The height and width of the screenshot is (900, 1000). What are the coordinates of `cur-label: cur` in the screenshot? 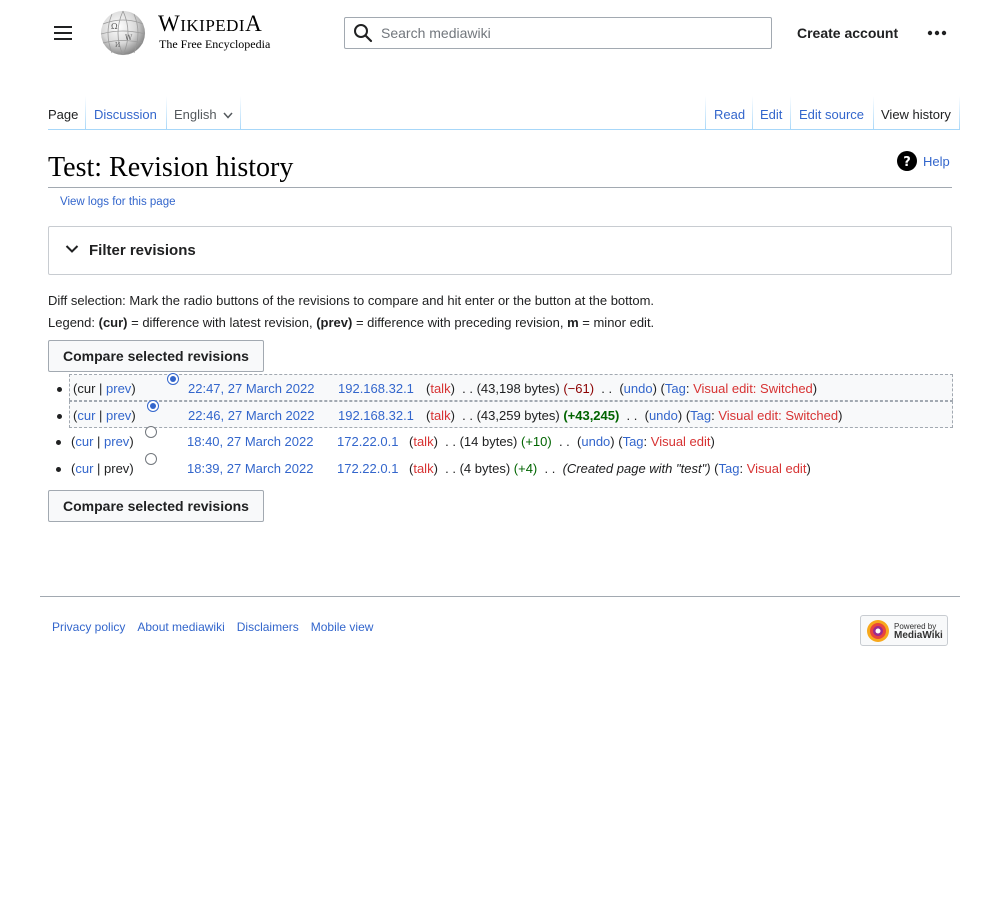 It's located at (86, 388).